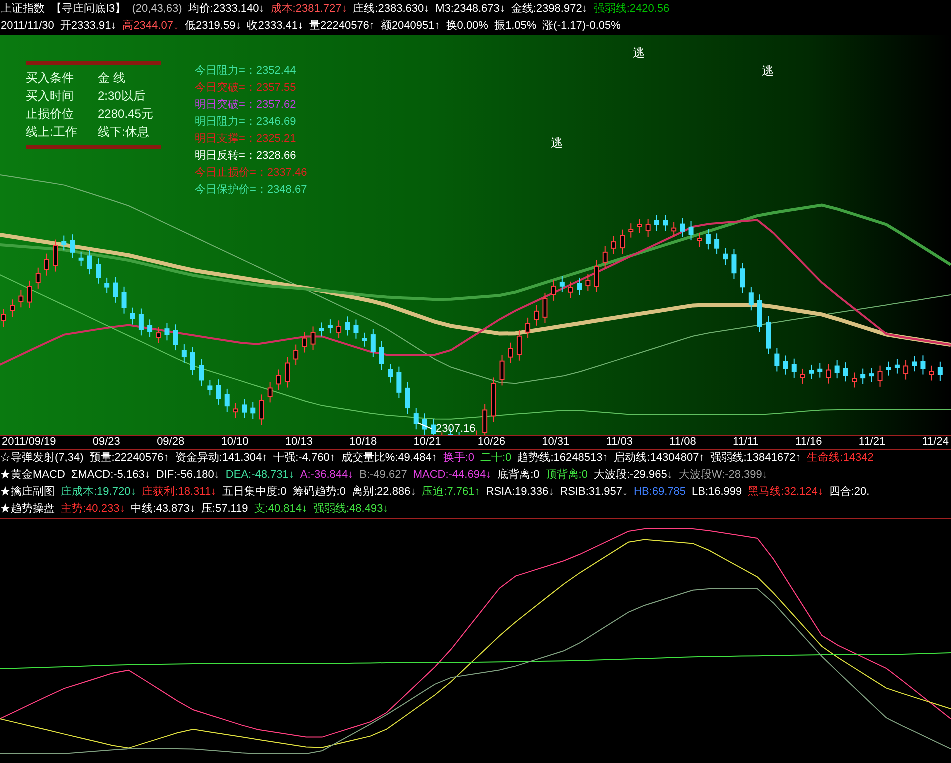 This screenshot has width=951, height=763. What do you see at coordinates (281, 509) in the screenshot?
I see `quote-field: 支:40.814↓` at bounding box center [281, 509].